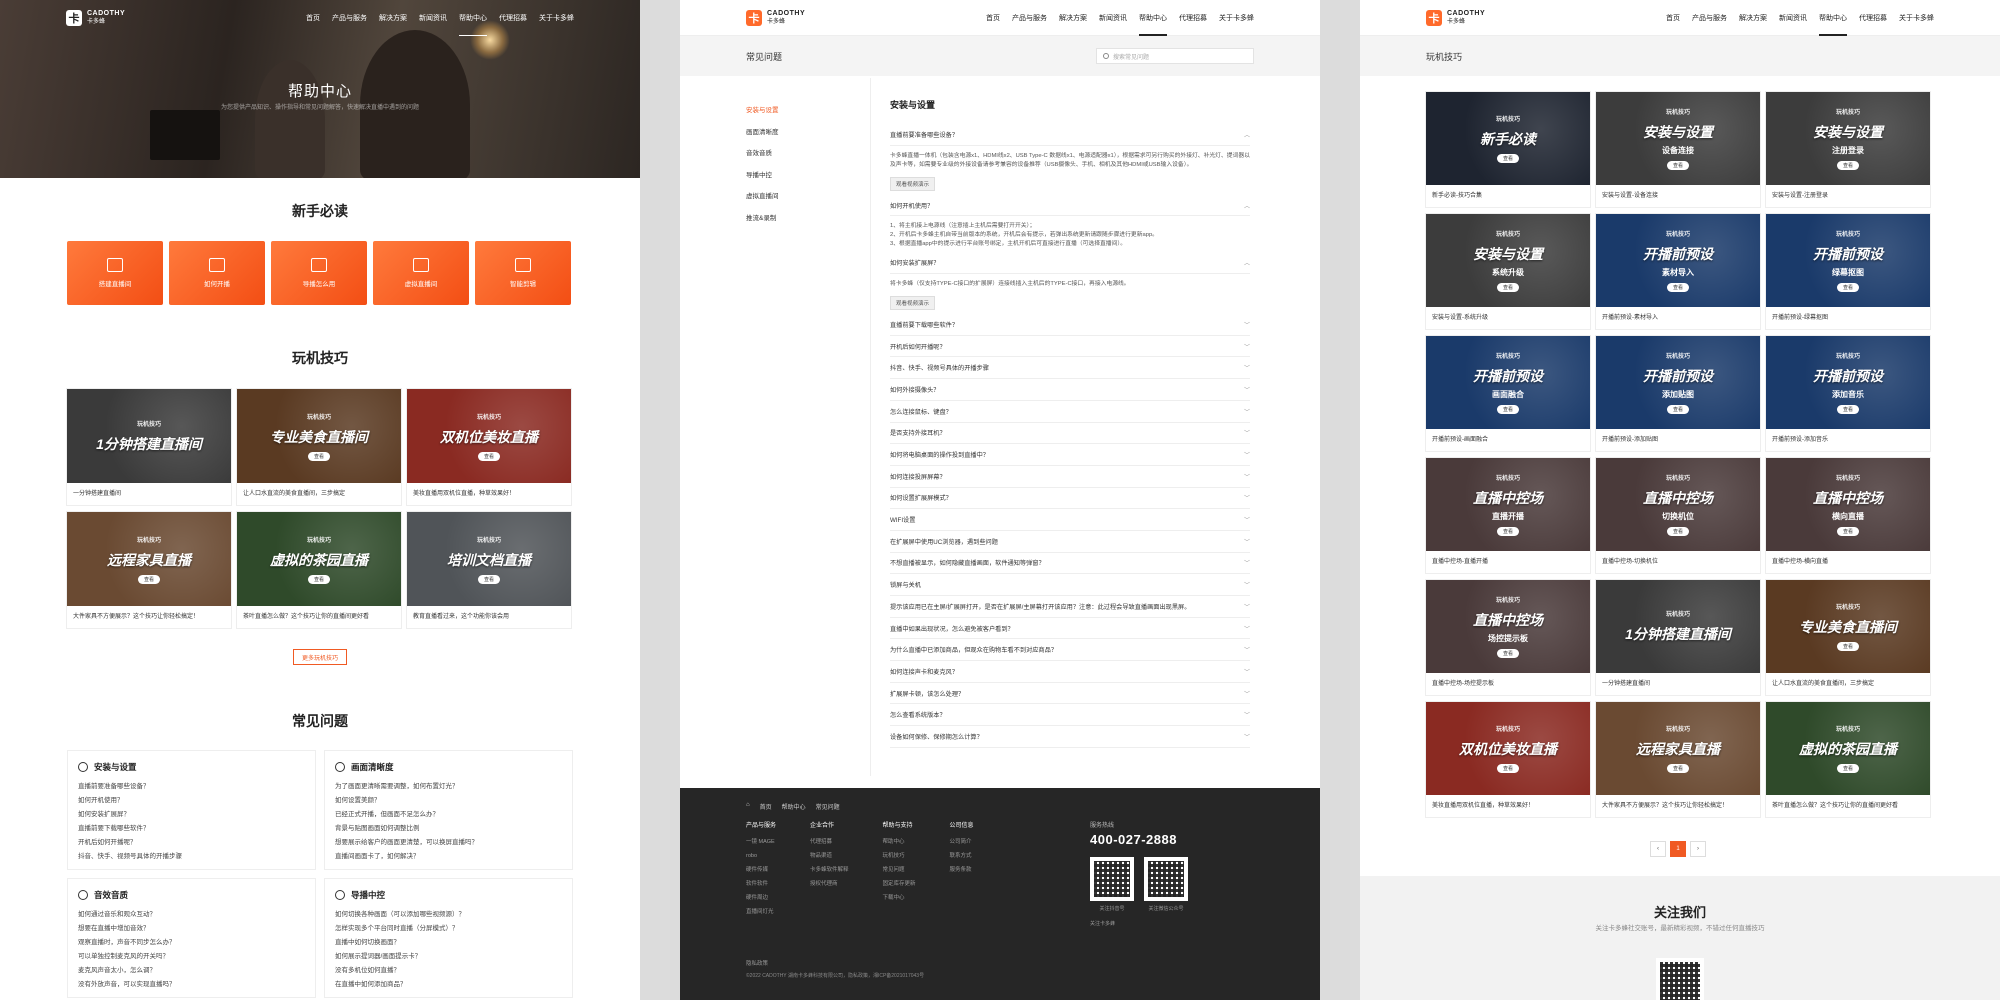 The height and width of the screenshot is (1000, 2000). Describe the element at coordinates (1678, 149) in the screenshot. I see `tip-card: 玩机技巧 安装与设置 设备连接 查看 安装与设置-设备连接` at that location.